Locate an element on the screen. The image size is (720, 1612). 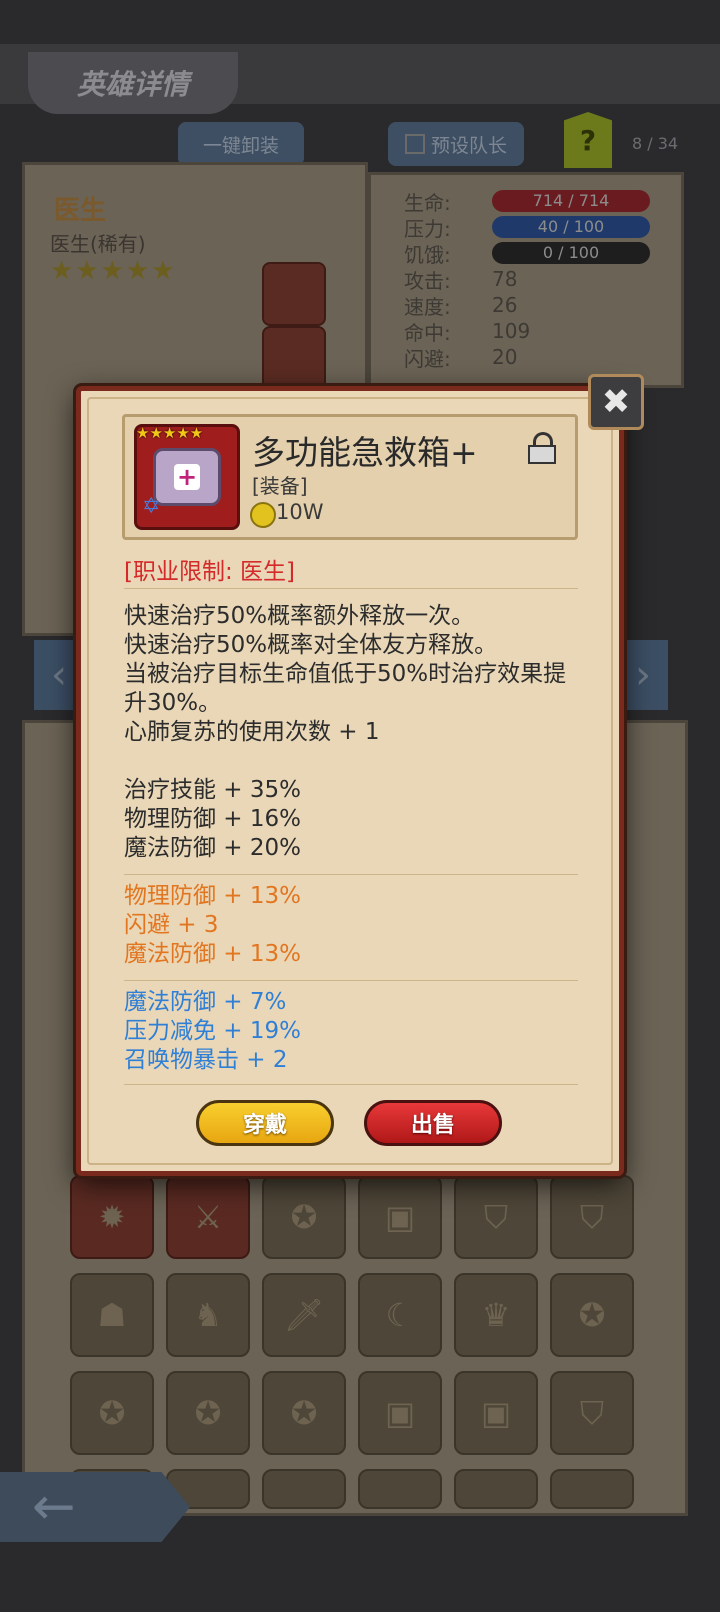
hero-name: 医生 is located at coordinates (80, 211).